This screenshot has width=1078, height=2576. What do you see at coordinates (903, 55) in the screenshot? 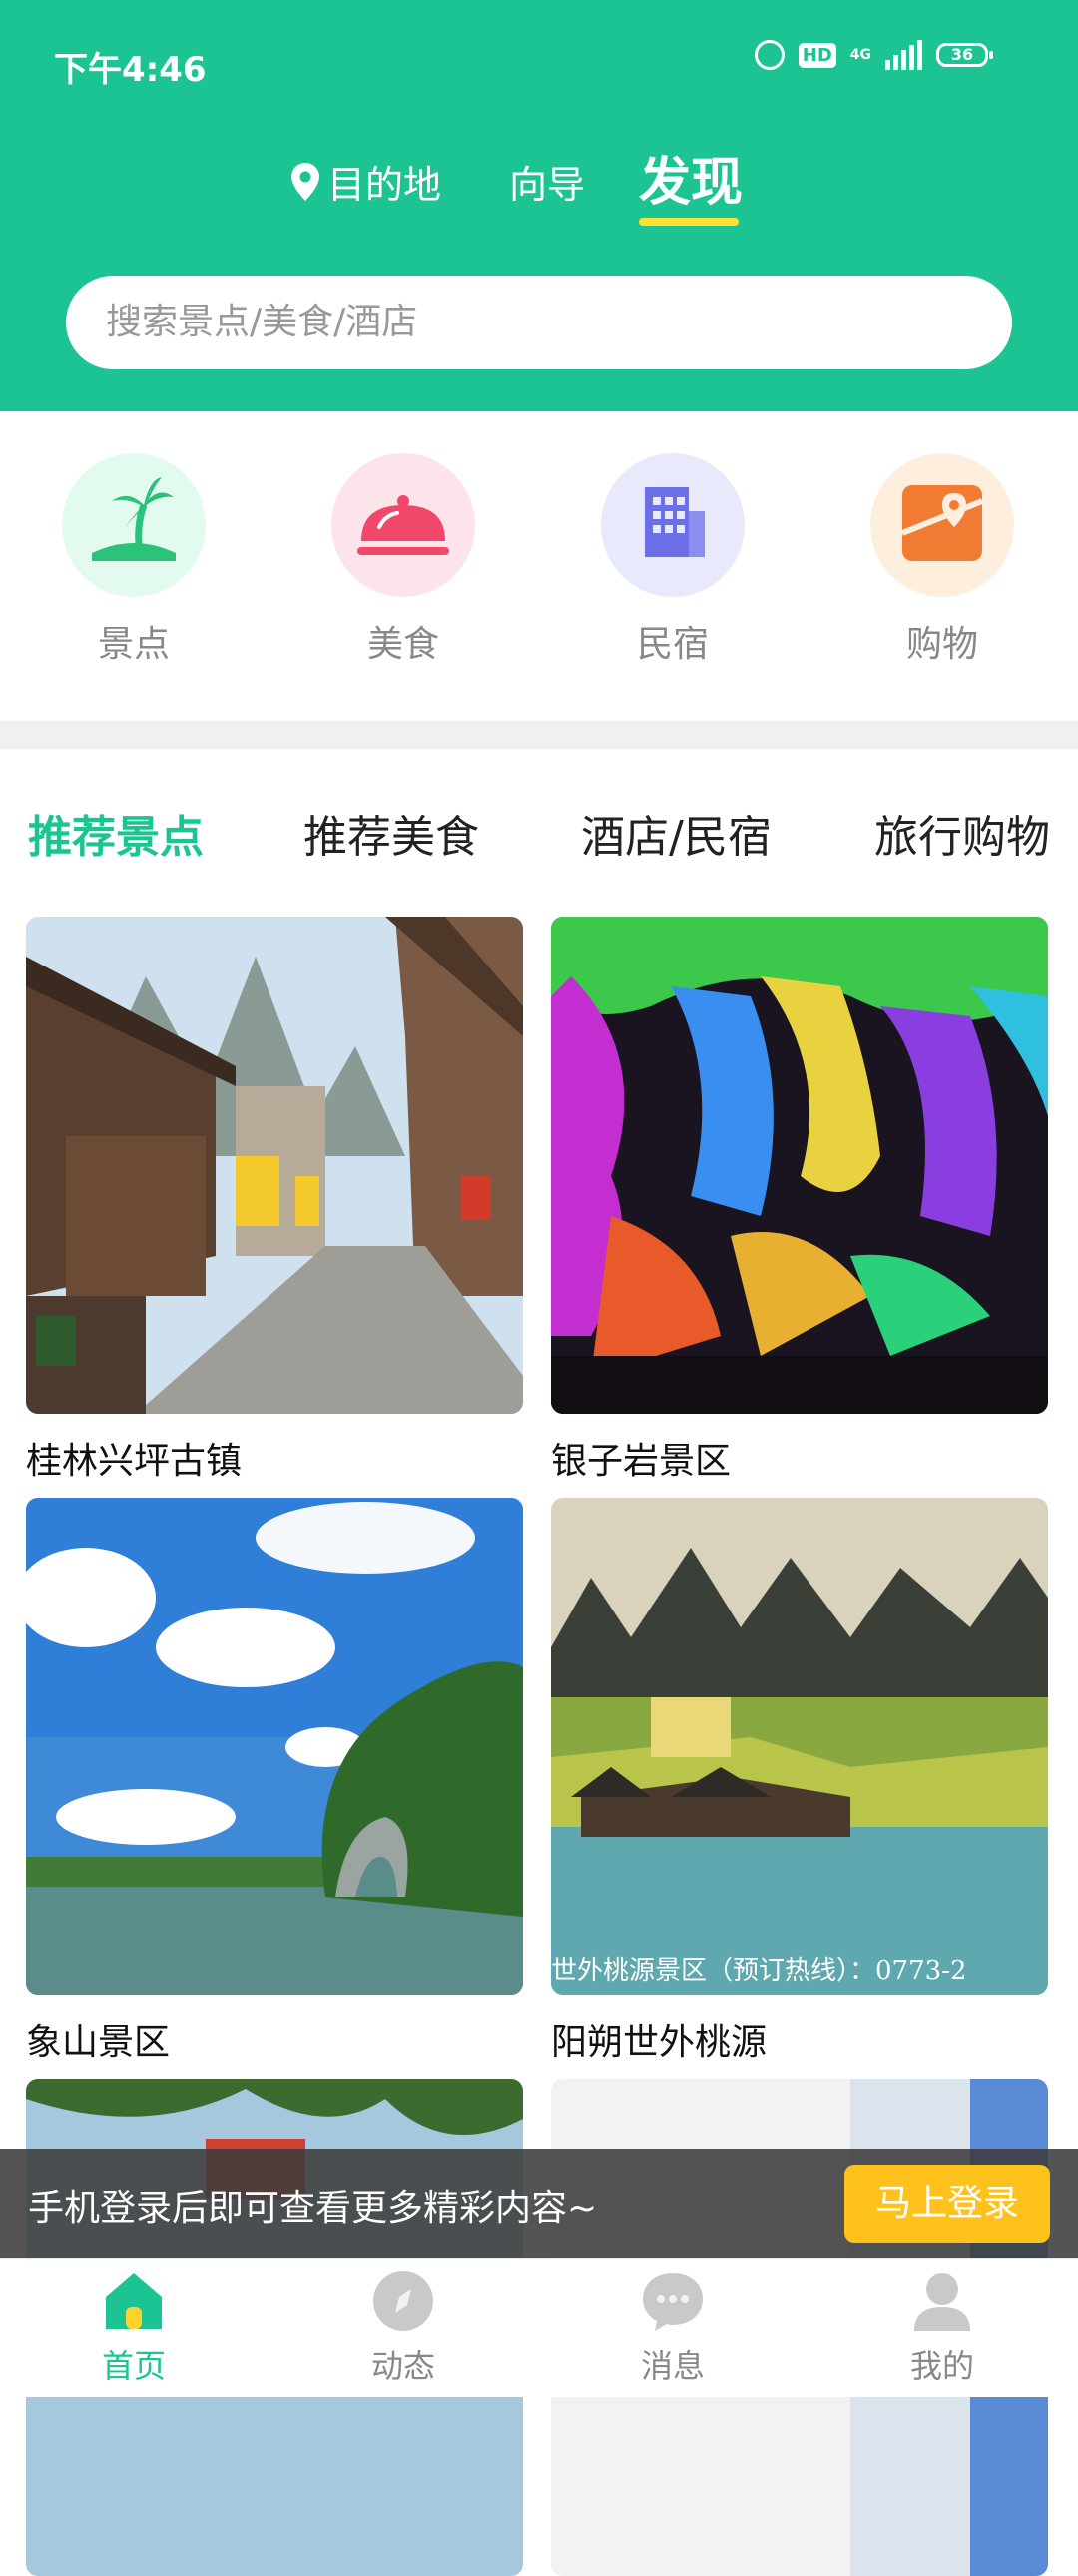
I see `signal-icon` at bounding box center [903, 55].